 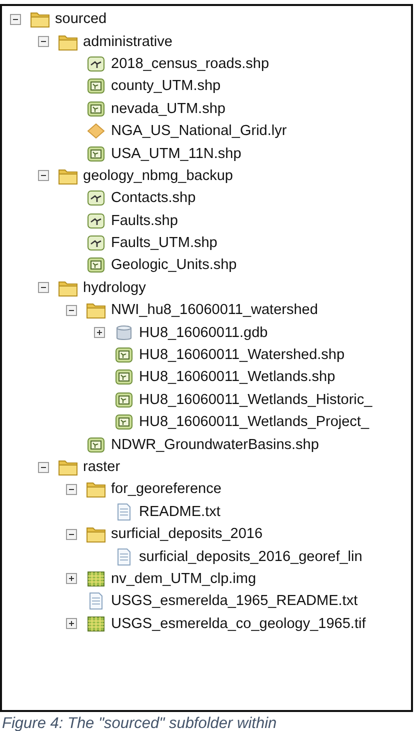 What do you see at coordinates (144, 220) in the screenshot?
I see `tree-item: Faults.shp` at bounding box center [144, 220].